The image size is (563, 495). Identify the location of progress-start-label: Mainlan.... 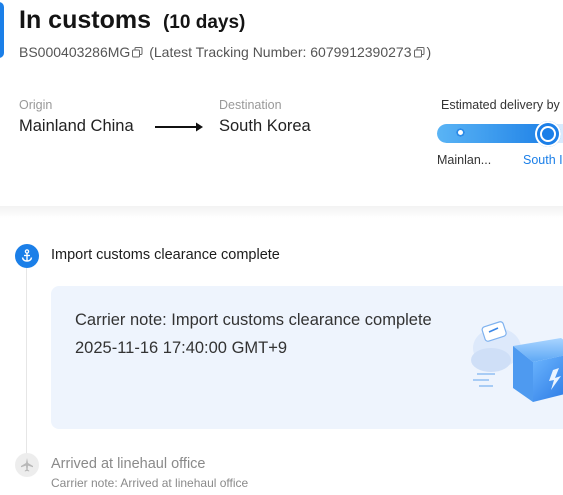
(464, 160).